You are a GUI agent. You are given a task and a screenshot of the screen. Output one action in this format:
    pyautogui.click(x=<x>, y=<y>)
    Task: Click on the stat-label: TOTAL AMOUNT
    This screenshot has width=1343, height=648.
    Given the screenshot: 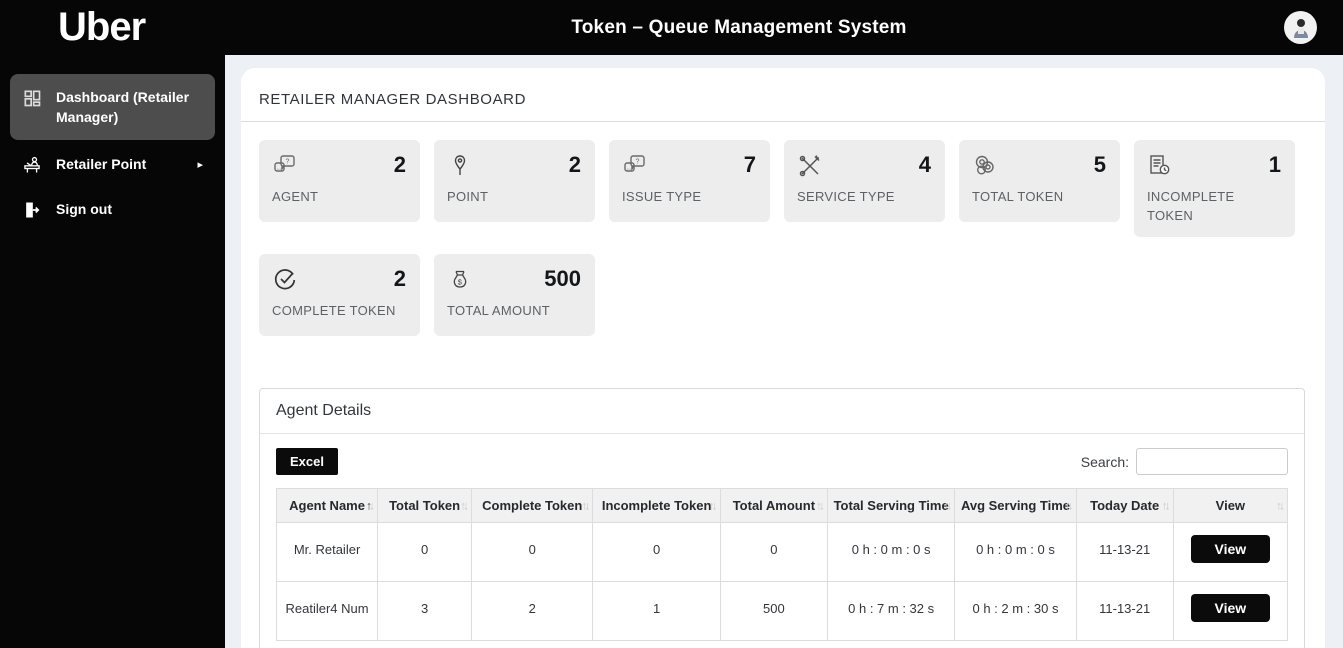 What is the action you would take?
    pyautogui.click(x=499, y=310)
    